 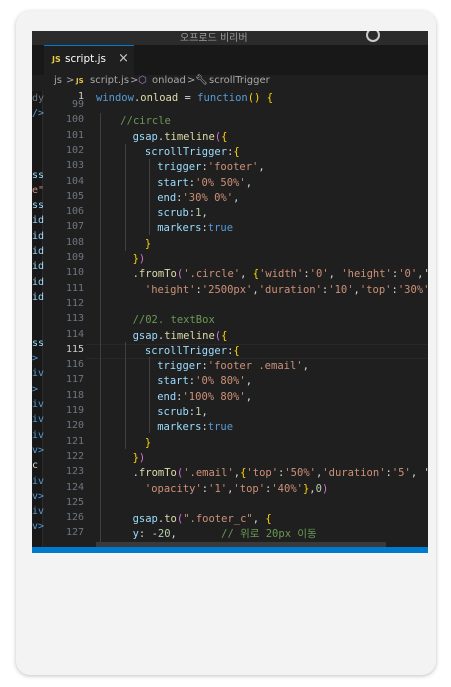 I want to click on code-line: end:'30% 0%',, so click(x=198, y=197).